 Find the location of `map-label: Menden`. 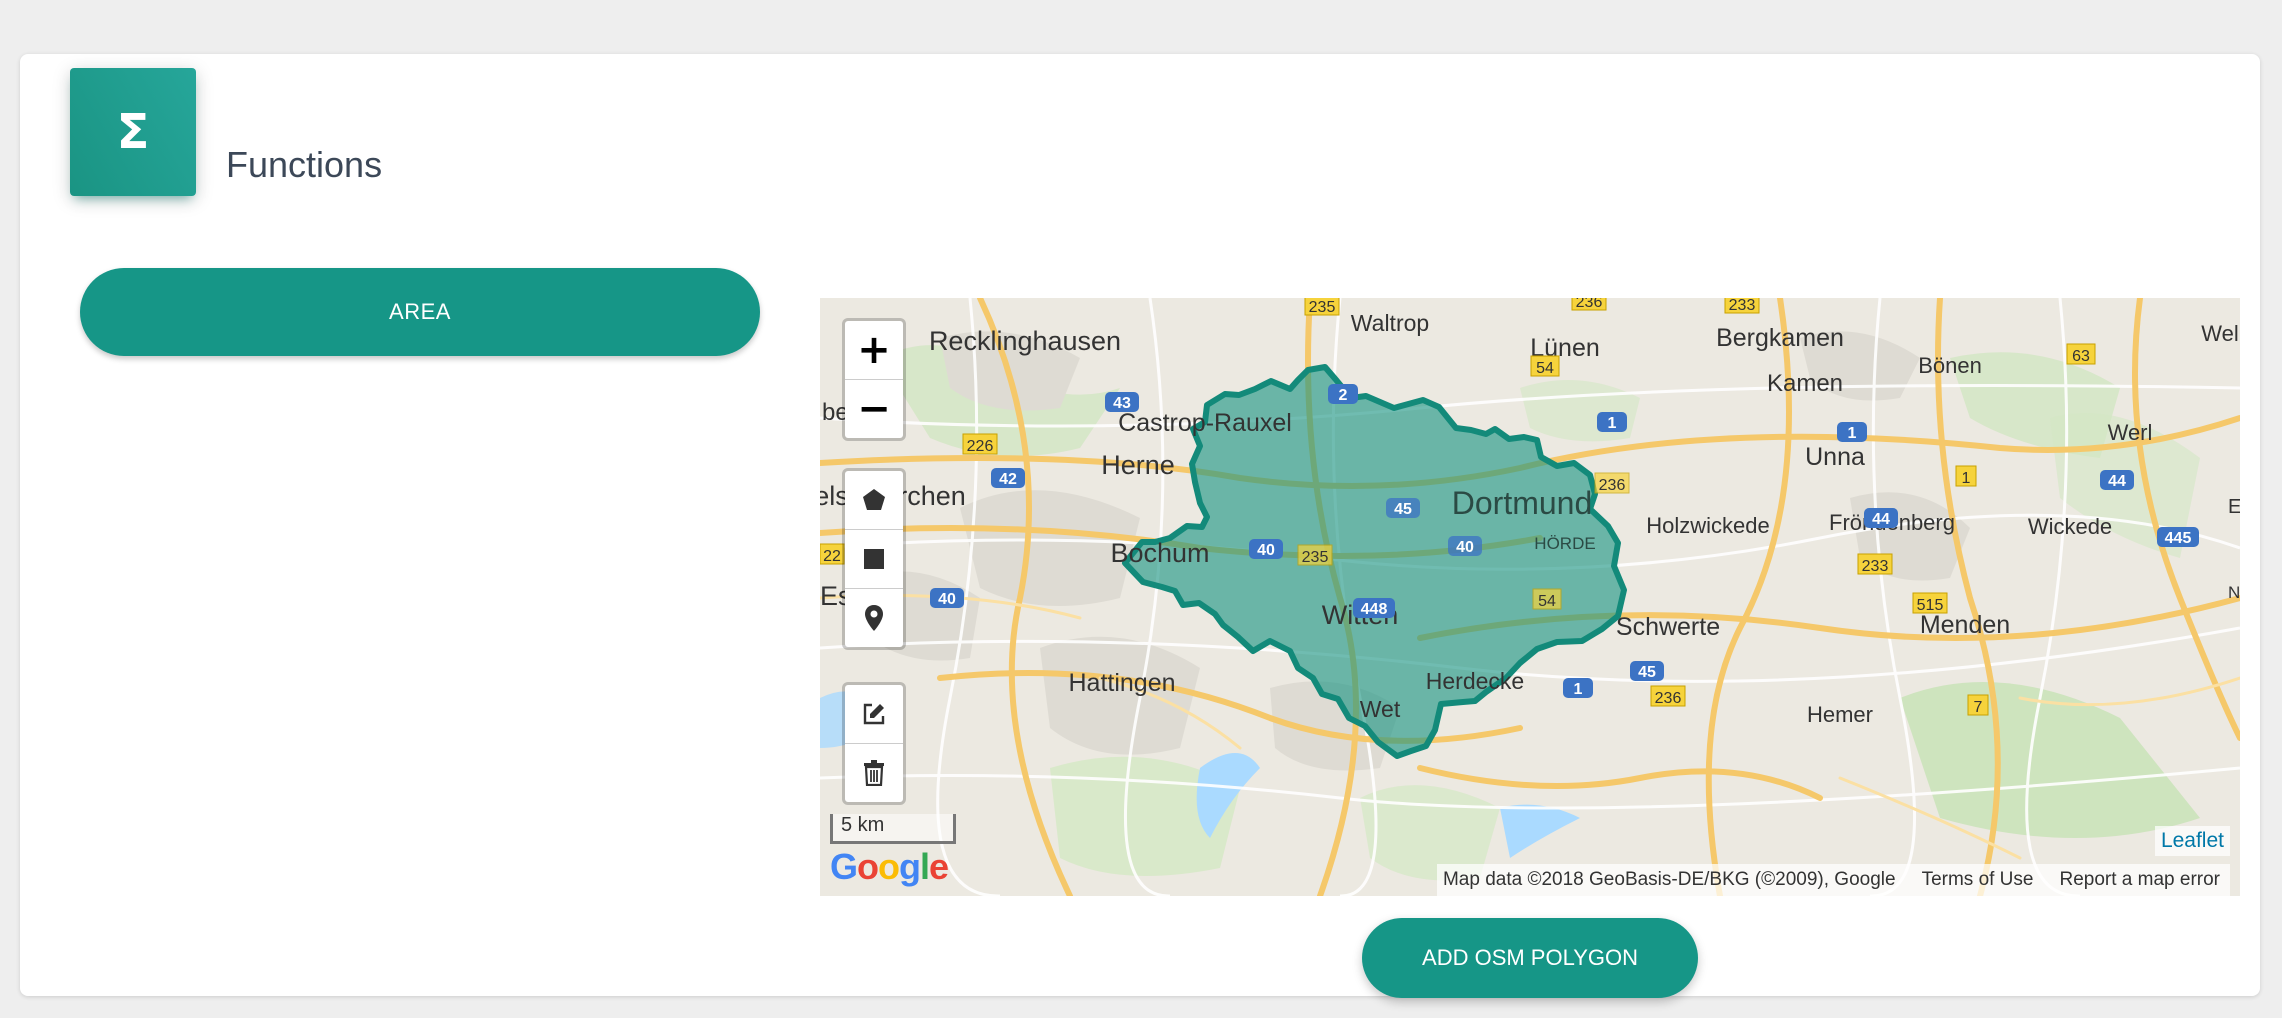

map-label: Menden is located at coordinates (1965, 625).